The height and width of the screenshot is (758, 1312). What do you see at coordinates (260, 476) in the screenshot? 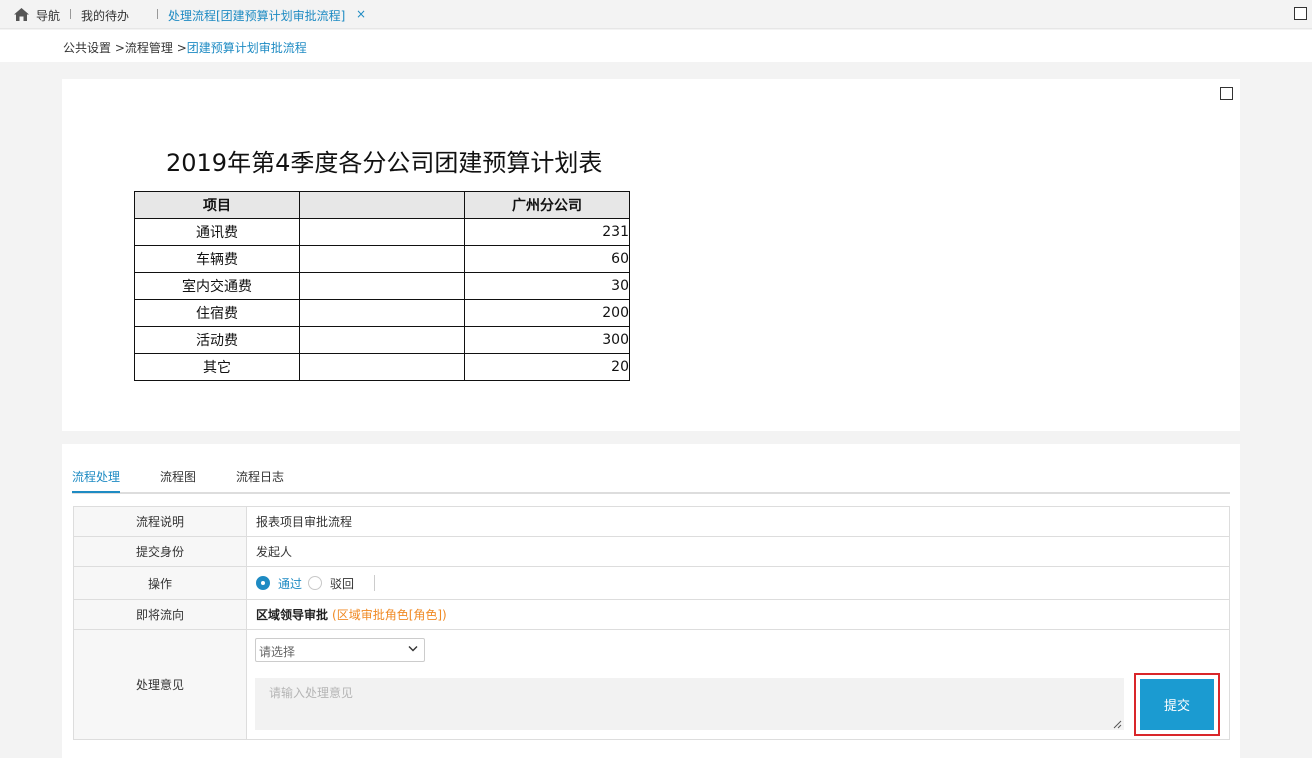
I see `tab-process-log: 流程日志` at bounding box center [260, 476].